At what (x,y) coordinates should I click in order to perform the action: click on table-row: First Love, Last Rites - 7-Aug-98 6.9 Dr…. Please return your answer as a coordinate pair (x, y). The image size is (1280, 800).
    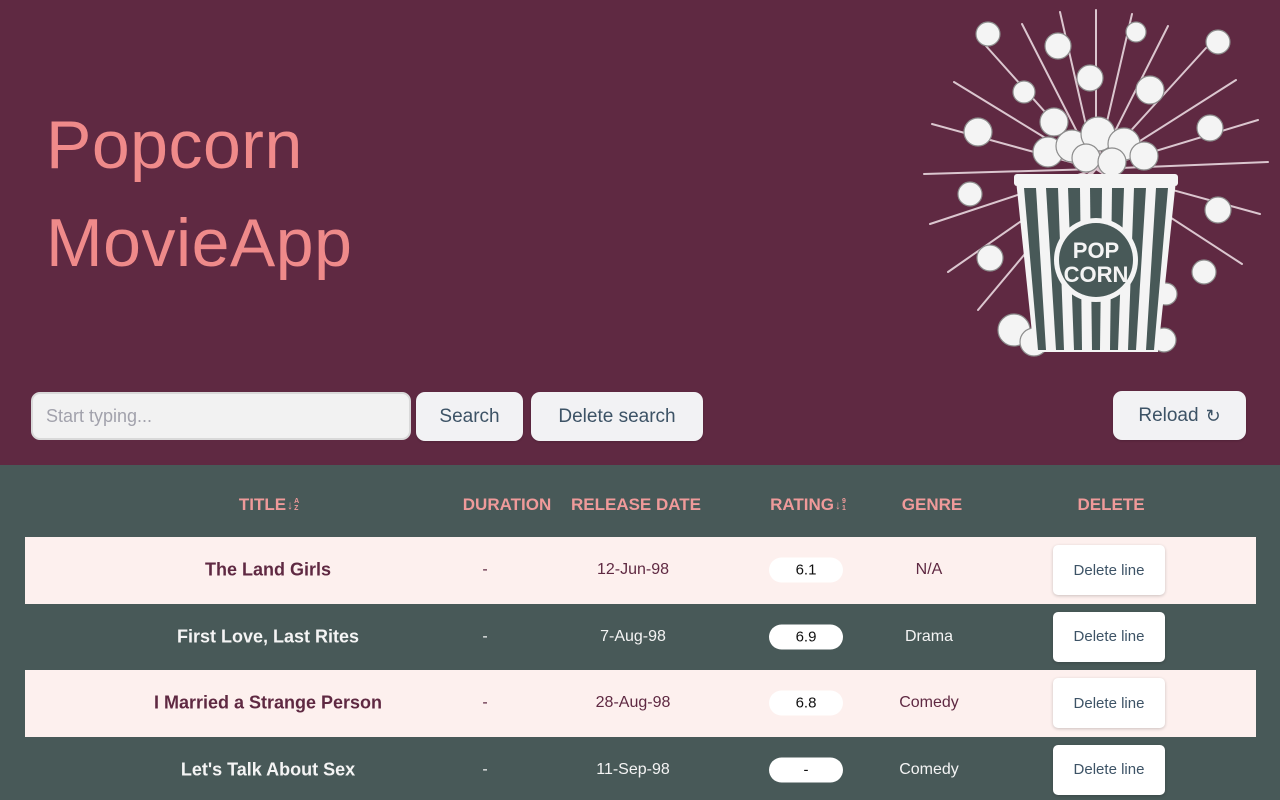
    Looking at the image, I should click on (640, 636).